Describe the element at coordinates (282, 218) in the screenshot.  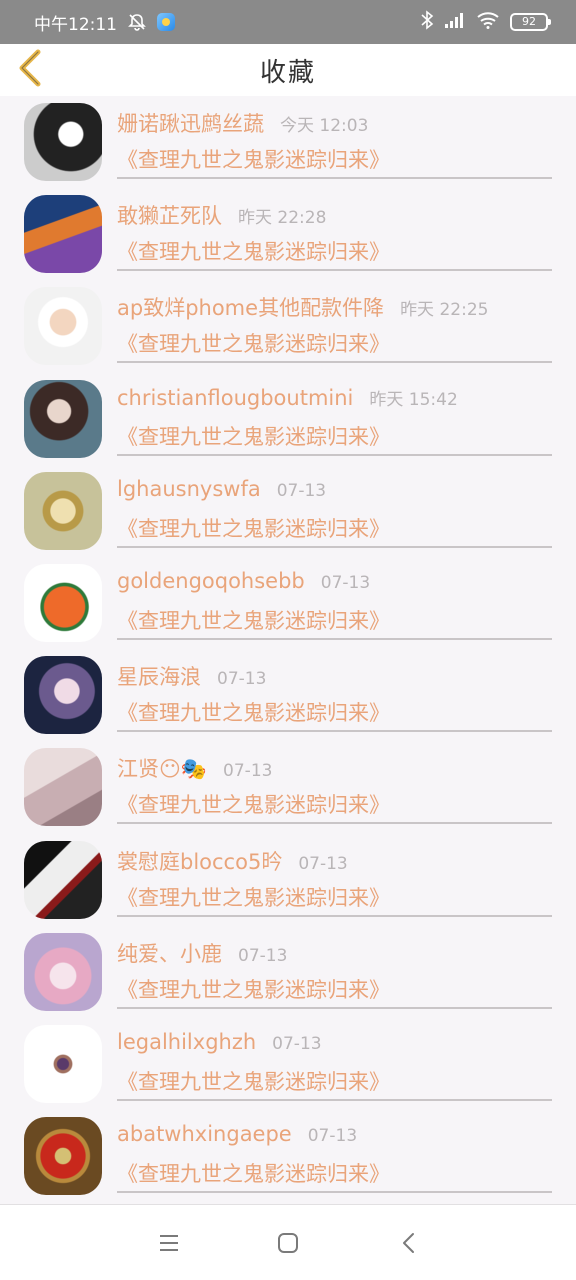
I see `timestamp: 昨天 22:28` at that location.